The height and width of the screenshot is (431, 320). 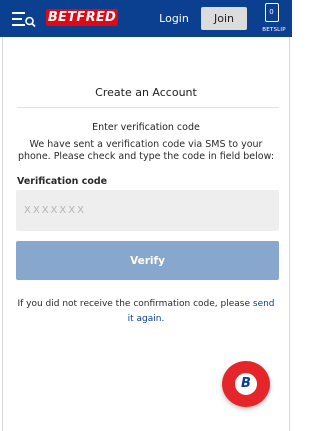 What do you see at coordinates (274, 30) in the screenshot?
I see `betslip-label: BETSLIP` at bounding box center [274, 30].